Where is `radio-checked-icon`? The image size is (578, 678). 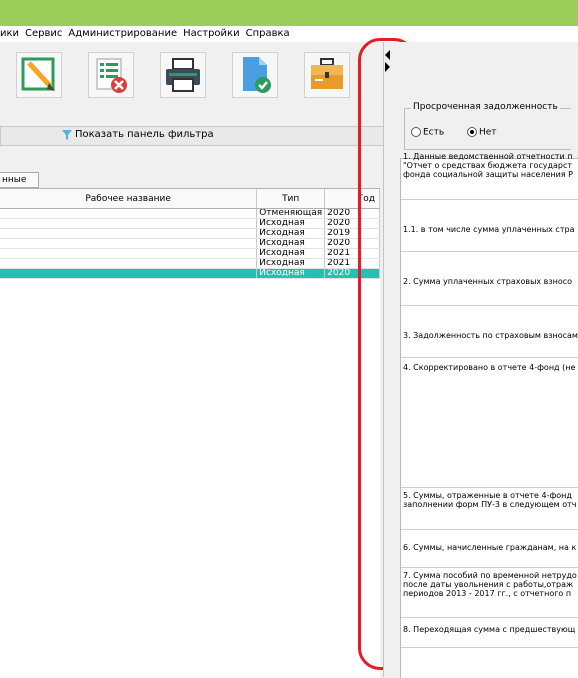 radio-checked-icon is located at coordinates (472, 132).